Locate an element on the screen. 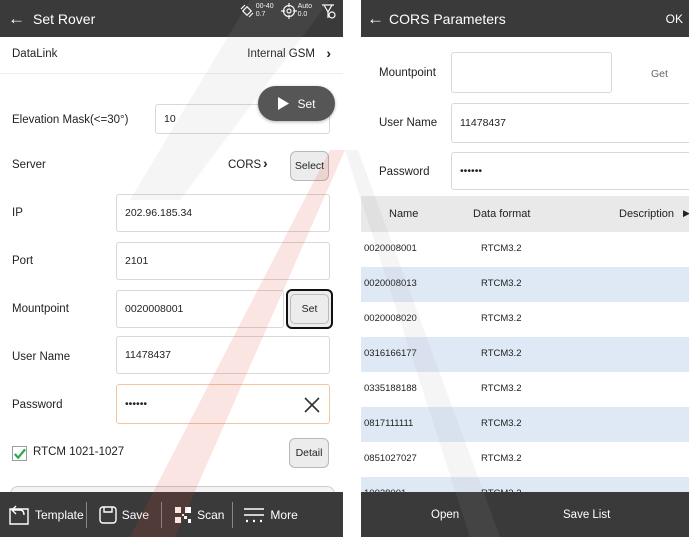 This screenshot has height=537, width=689. save-label: Save is located at coordinates (135, 514).